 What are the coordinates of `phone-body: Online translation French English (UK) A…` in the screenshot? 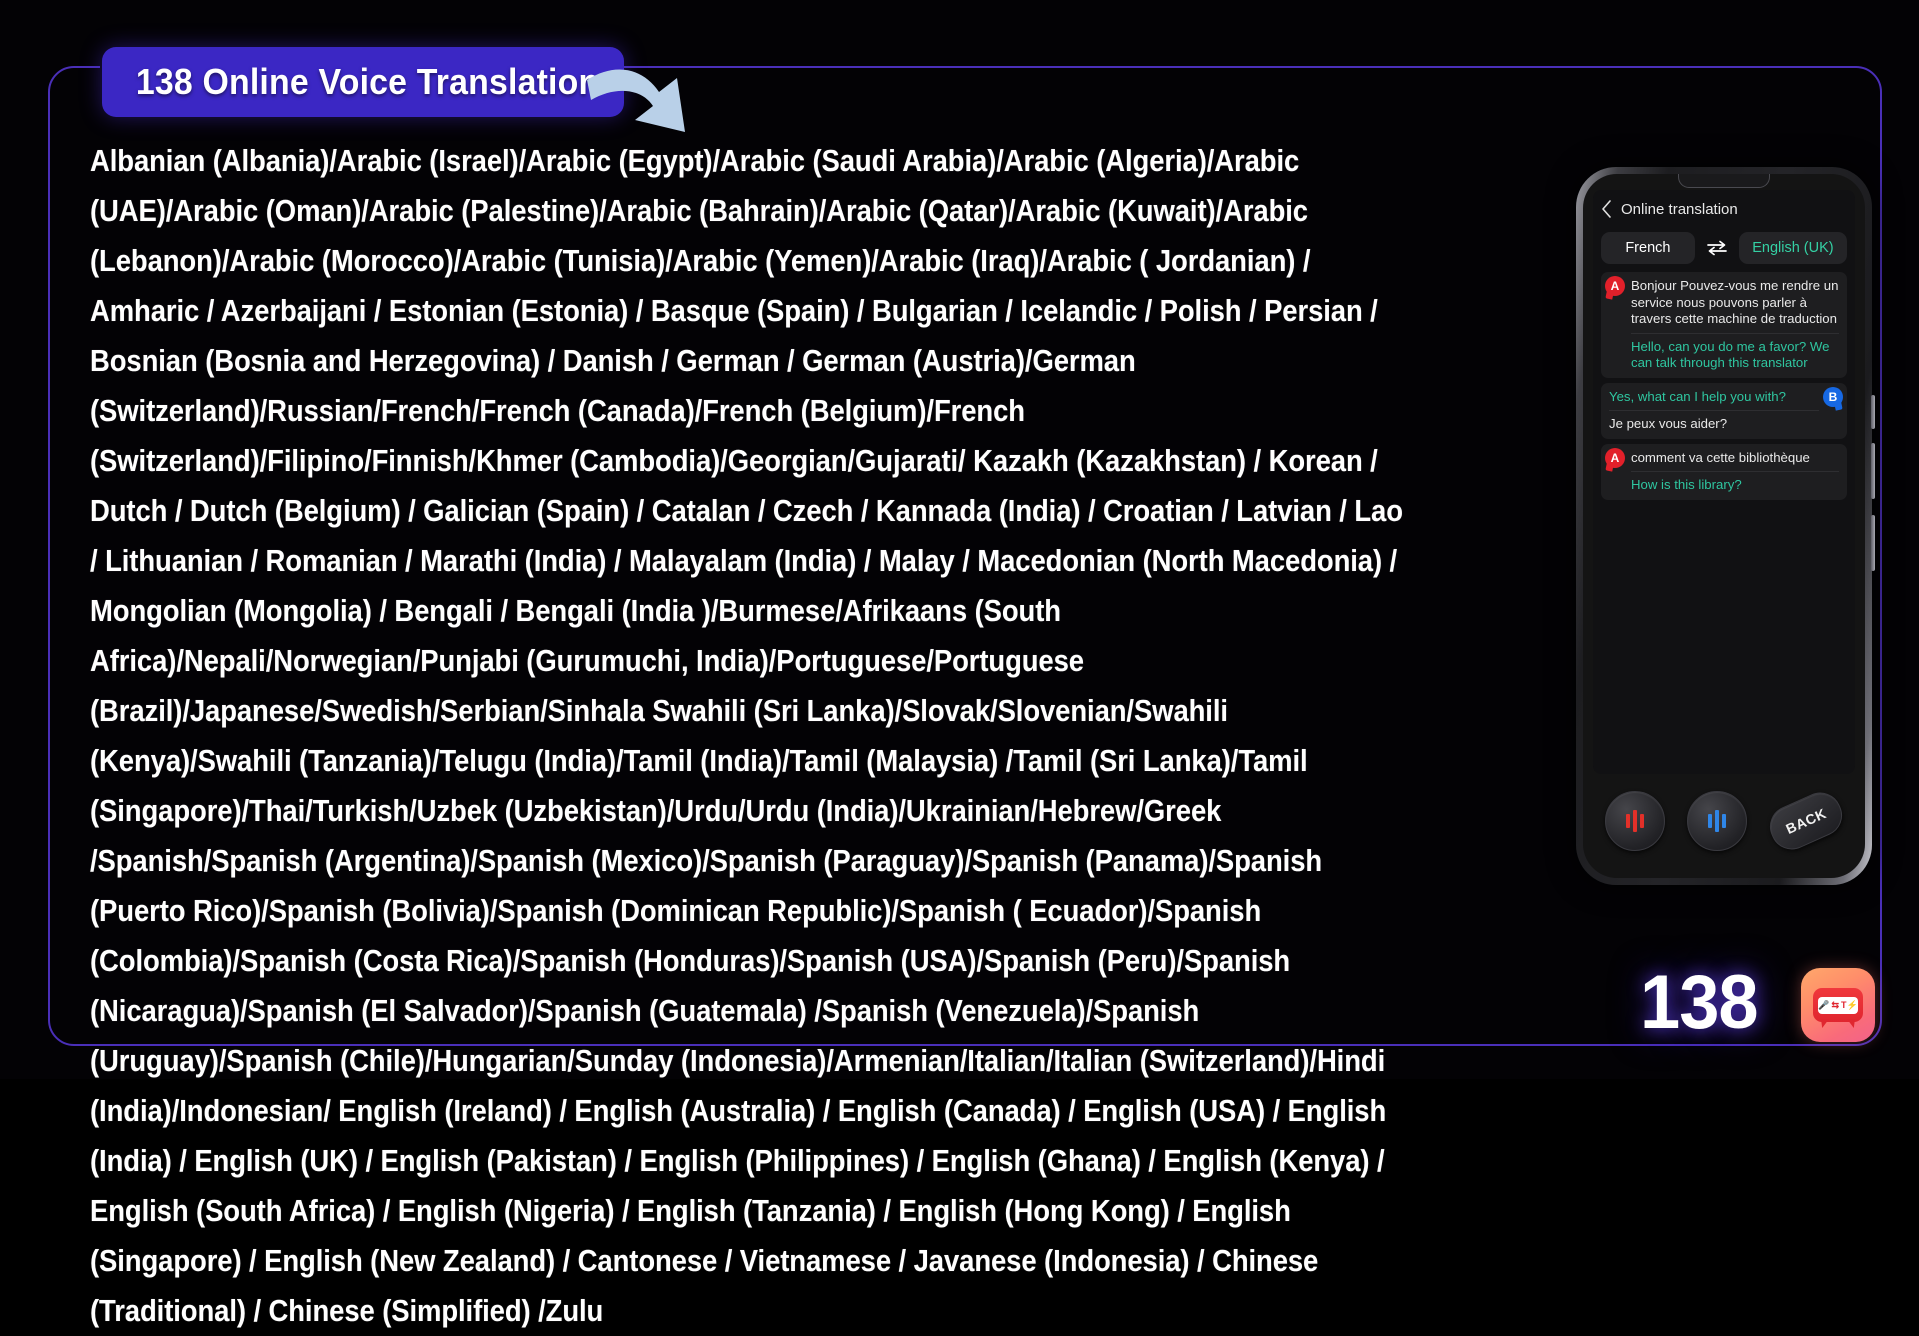 It's located at (1725, 526).